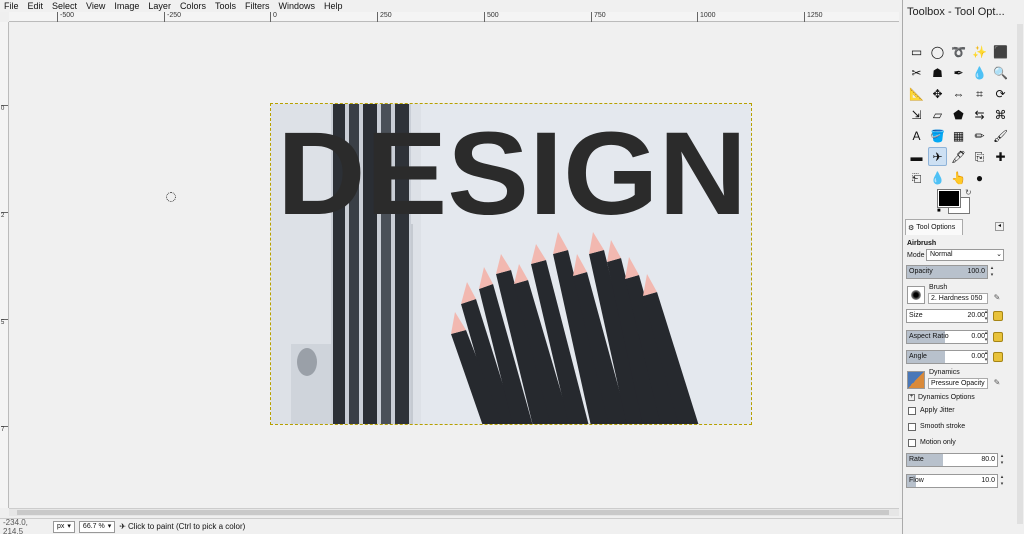  What do you see at coordinates (979, 114) in the screenshot?
I see `flip-icon: ⇆` at bounding box center [979, 114].